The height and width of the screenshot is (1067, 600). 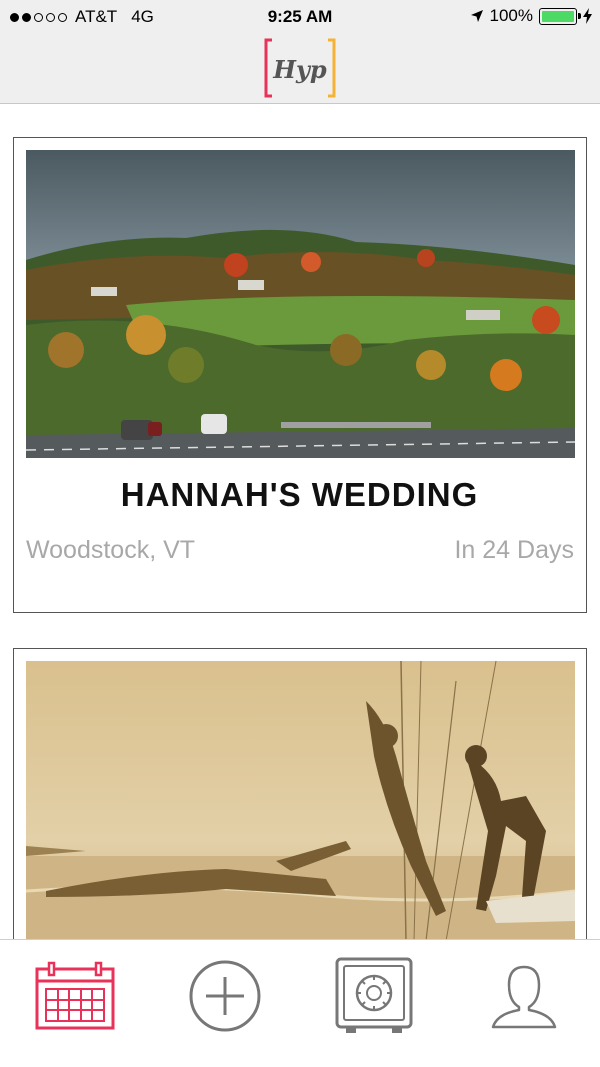 I want to click on person-icon, so click(x=524, y=997).